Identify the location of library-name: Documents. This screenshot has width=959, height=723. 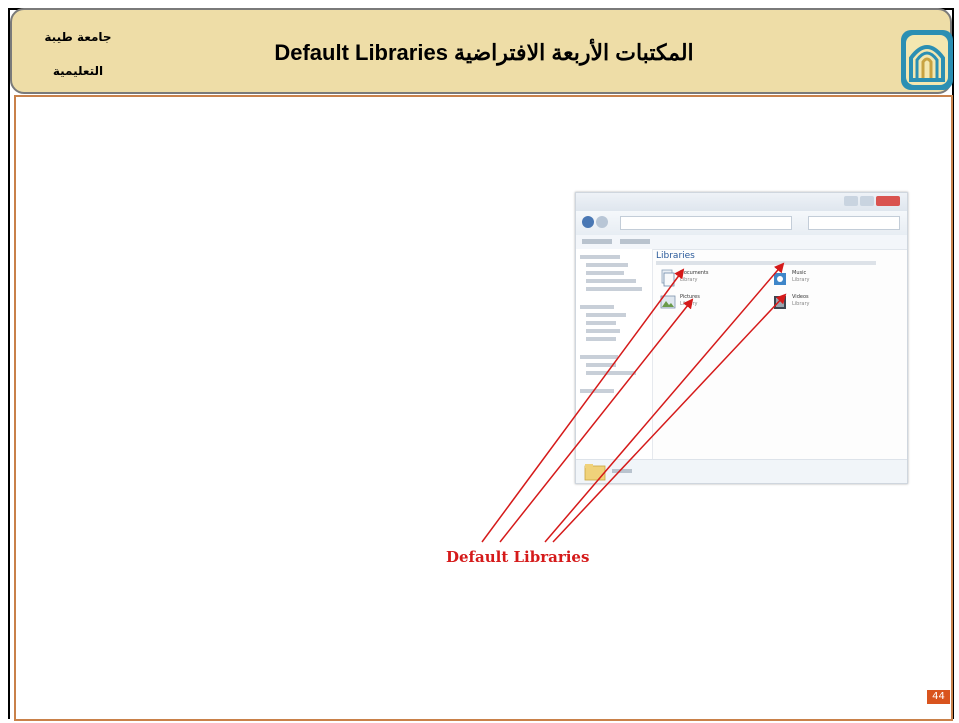
(694, 273).